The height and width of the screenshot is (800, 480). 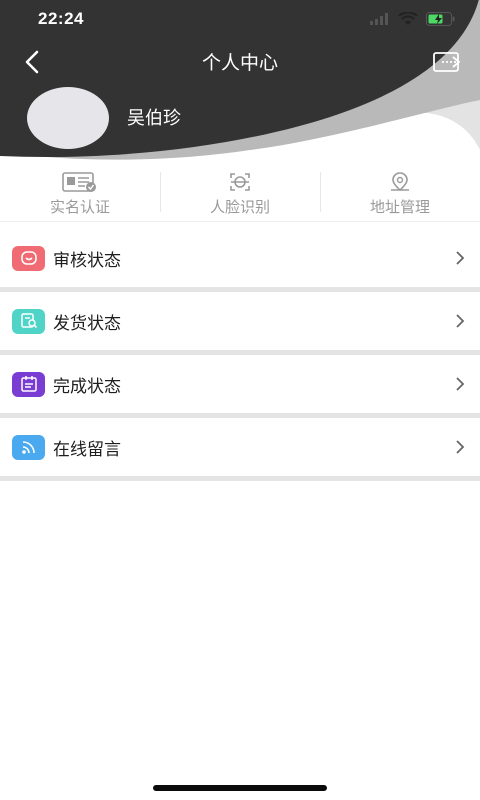 What do you see at coordinates (80, 194) in the screenshot?
I see `quick-action-real-name: 实名认证` at bounding box center [80, 194].